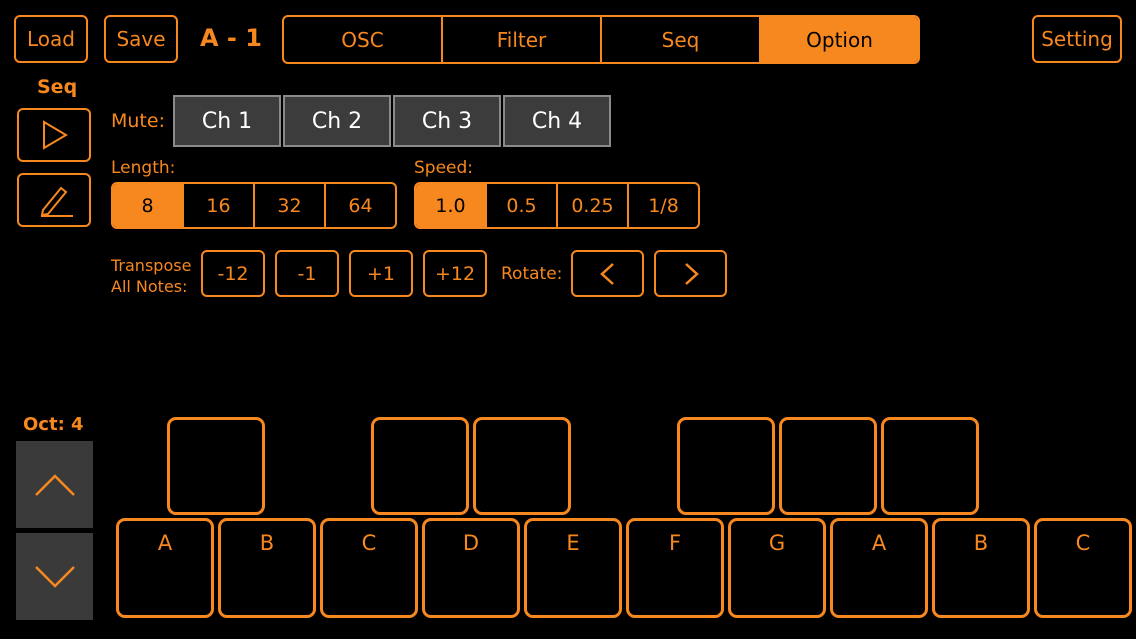 The width and height of the screenshot is (1136, 639). What do you see at coordinates (219, 205) in the screenshot?
I see `length-option-16: 16` at bounding box center [219, 205].